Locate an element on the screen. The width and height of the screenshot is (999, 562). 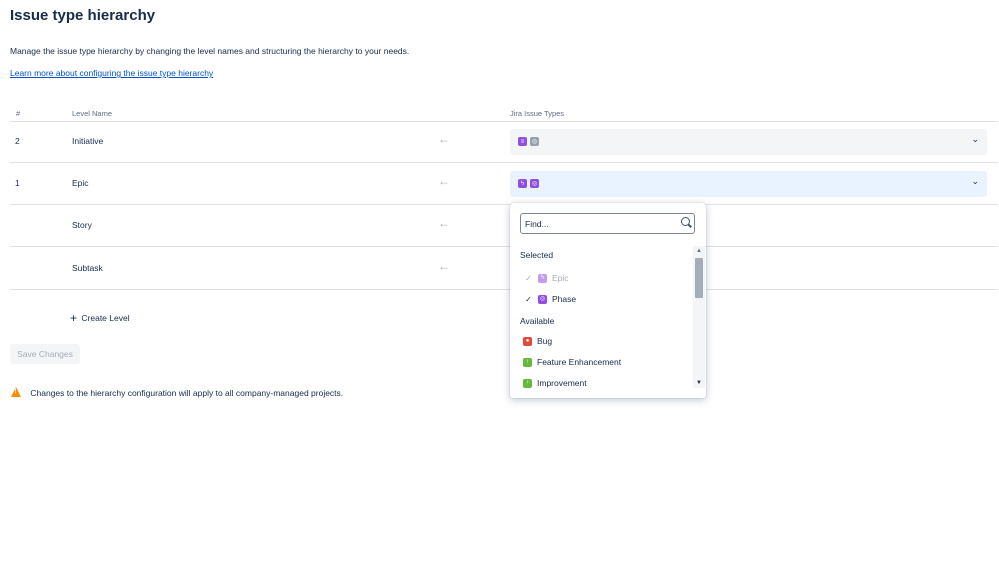
option-label: Phase is located at coordinates (564, 299).